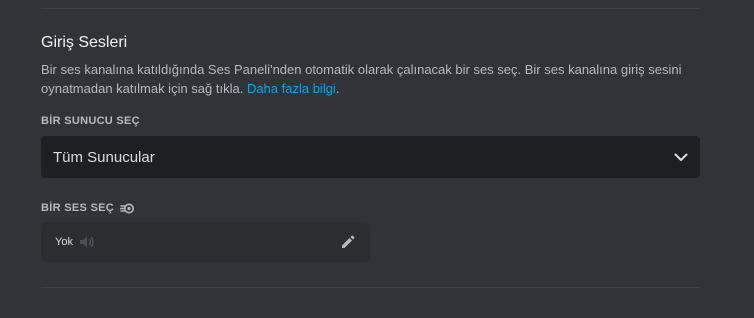 The width and height of the screenshot is (754, 318). I want to click on sound-select-label: BİR SES SEÇ, so click(77, 208).